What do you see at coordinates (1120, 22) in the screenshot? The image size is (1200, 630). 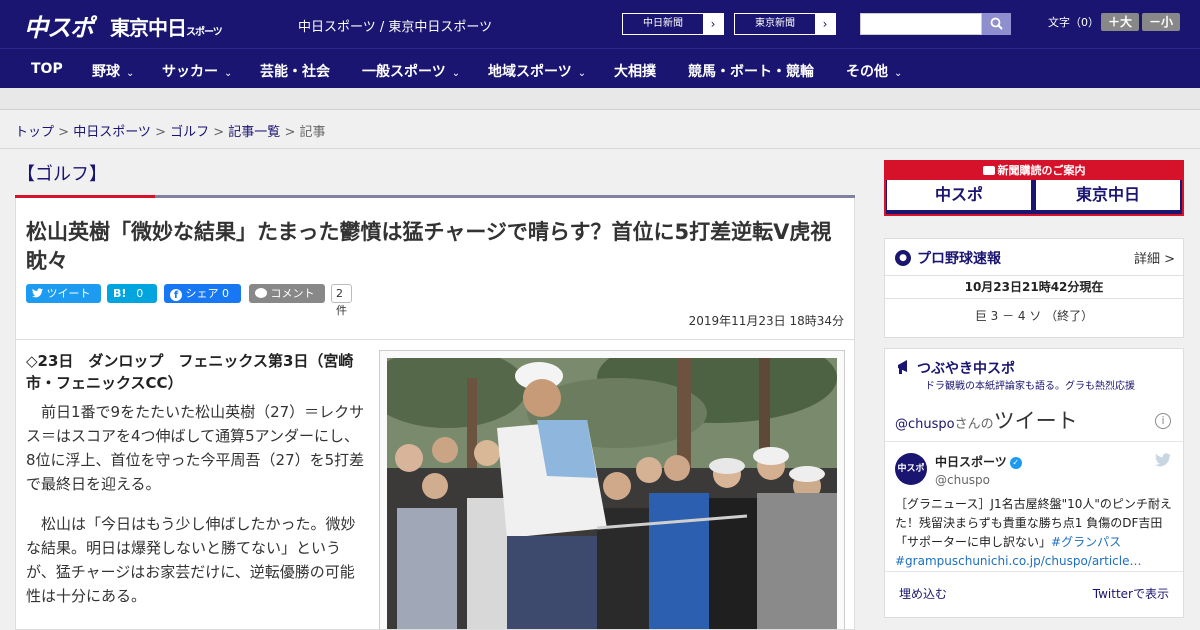 I see `font-larger-button: ＋大` at bounding box center [1120, 22].